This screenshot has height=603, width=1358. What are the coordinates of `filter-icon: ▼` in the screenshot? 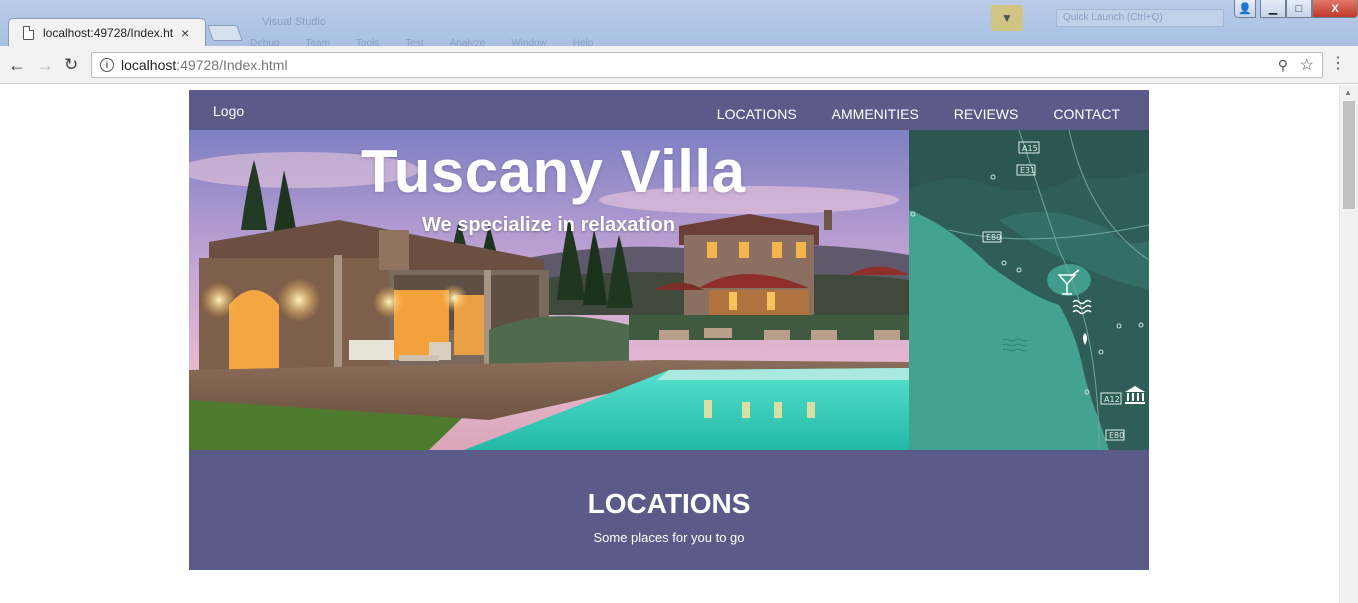 It's located at (1007, 18).